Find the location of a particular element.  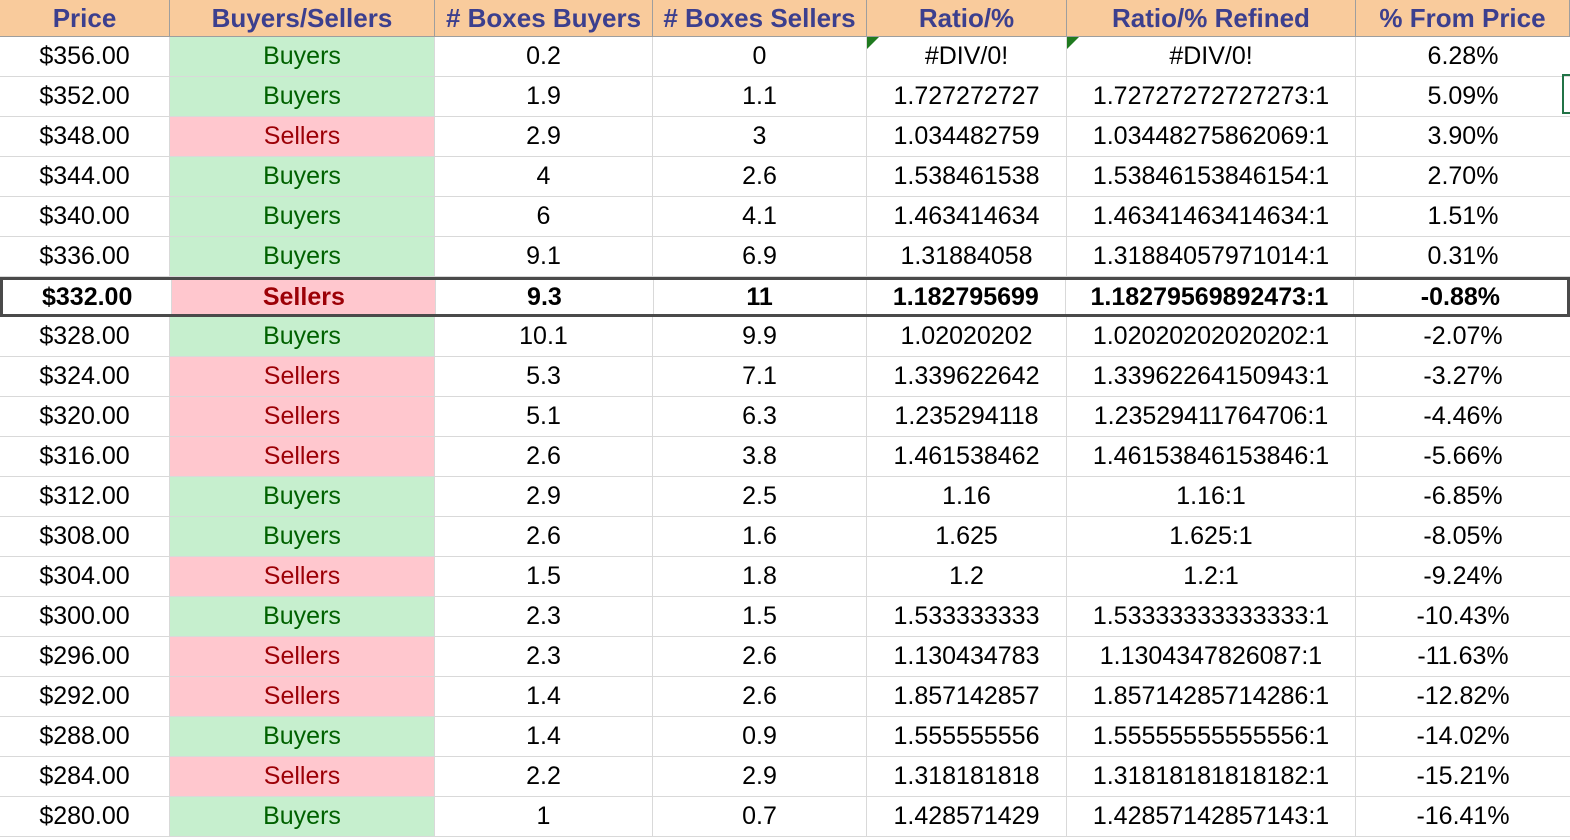

from-price-cell: 3.90% is located at coordinates (1463, 136).